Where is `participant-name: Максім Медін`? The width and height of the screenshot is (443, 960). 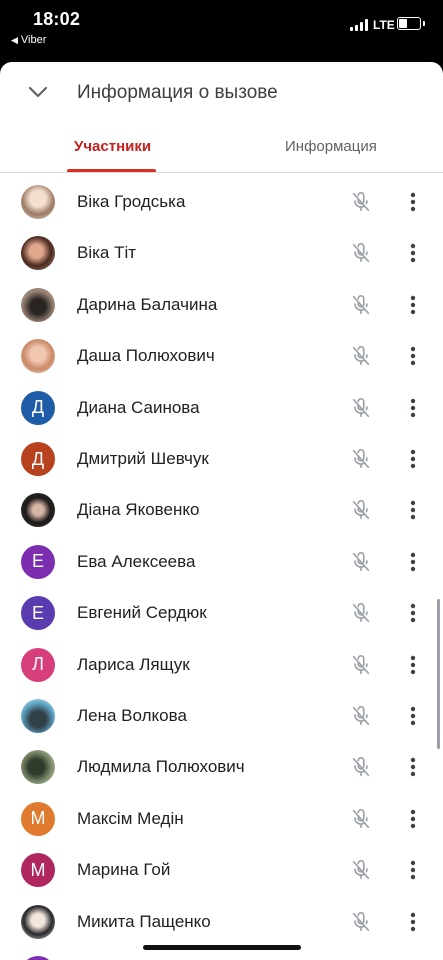 participant-name: Максім Медін is located at coordinates (130, 818).